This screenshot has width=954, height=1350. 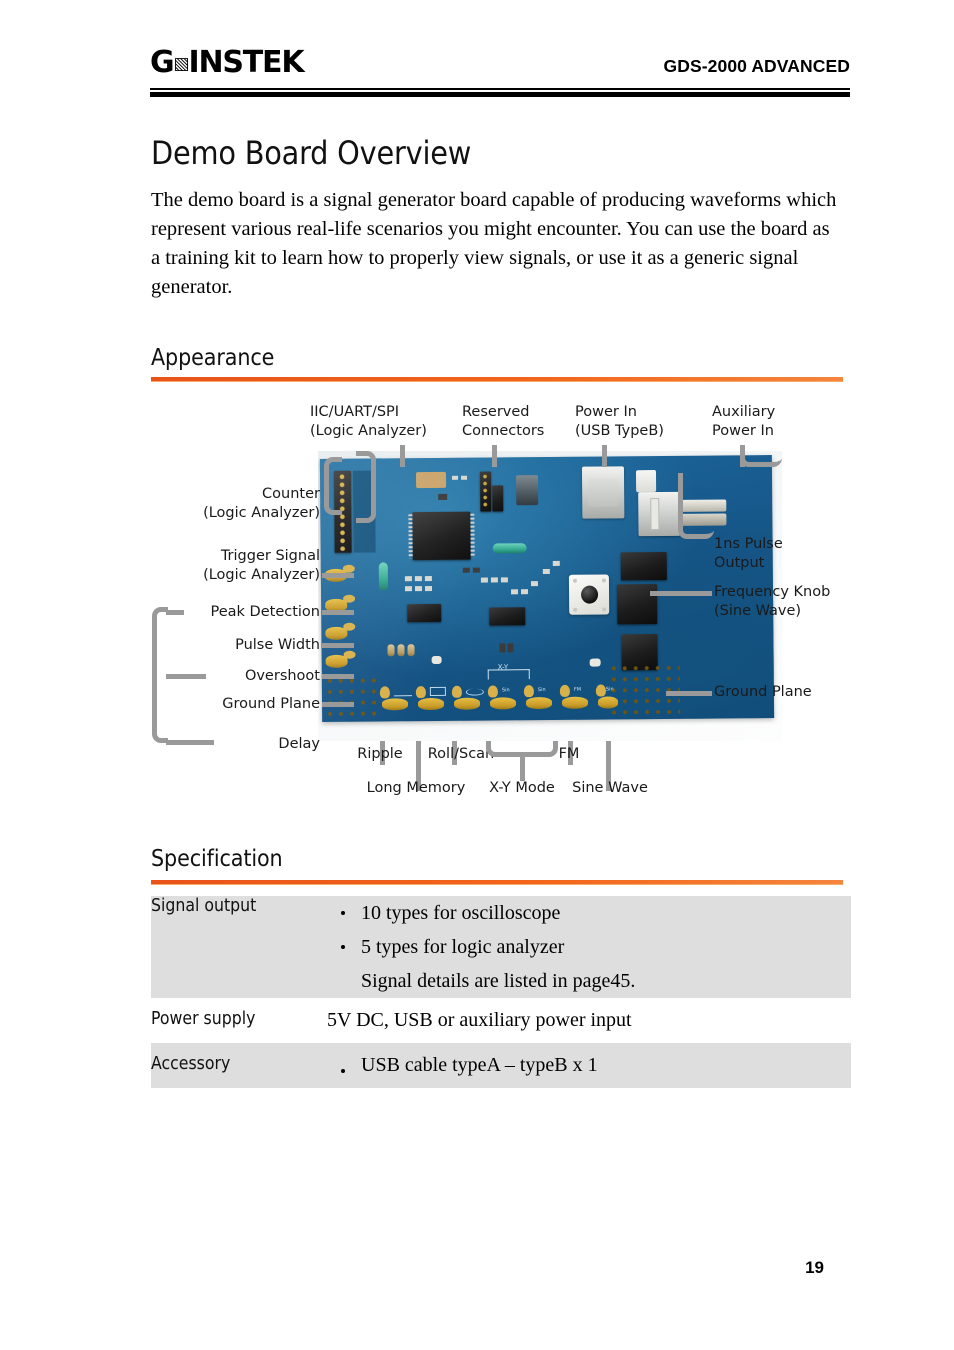 I want to click on spec-line: Signal details are listed in page45., so click(x=498, y=981).